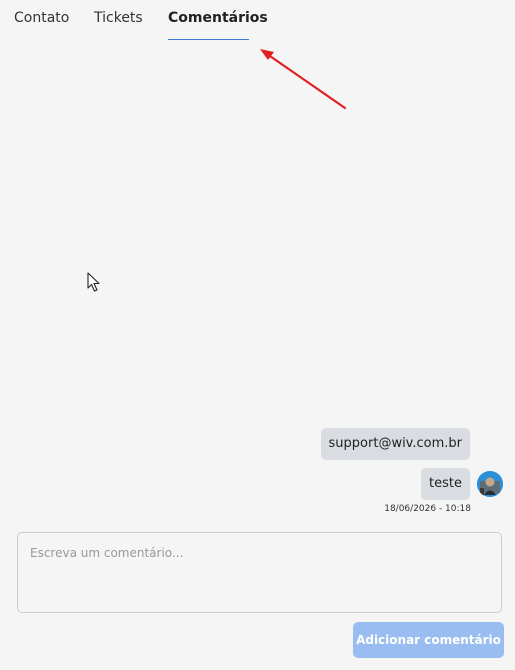  What do you see at coordinates (259, 572) in the screenshot?
I see `comment-input` at bounding box center [259, 572].